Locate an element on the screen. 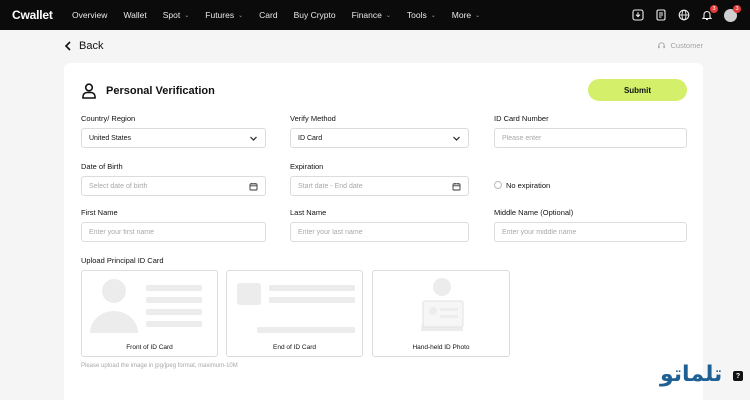 This screenshot has width=750, height=400. nav-item-tools: Tools ⌄ is located at coordinates (421, 15).